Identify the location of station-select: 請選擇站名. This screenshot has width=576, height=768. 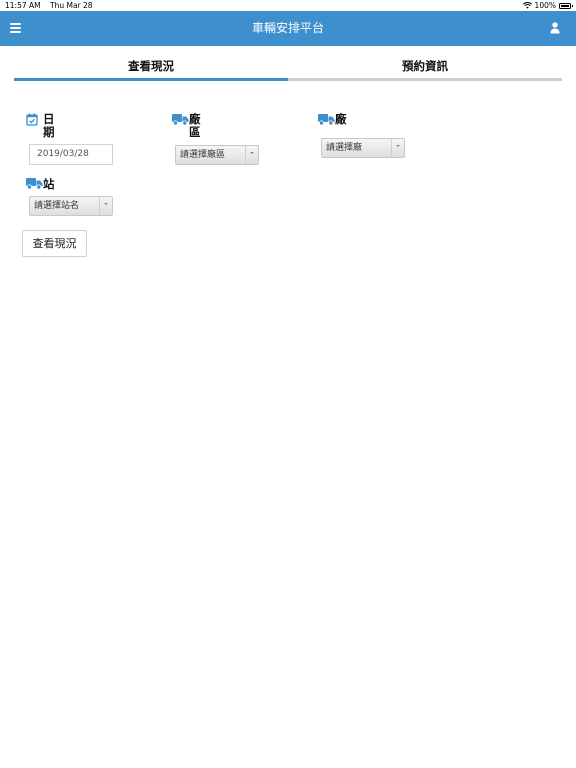
(71, 206).